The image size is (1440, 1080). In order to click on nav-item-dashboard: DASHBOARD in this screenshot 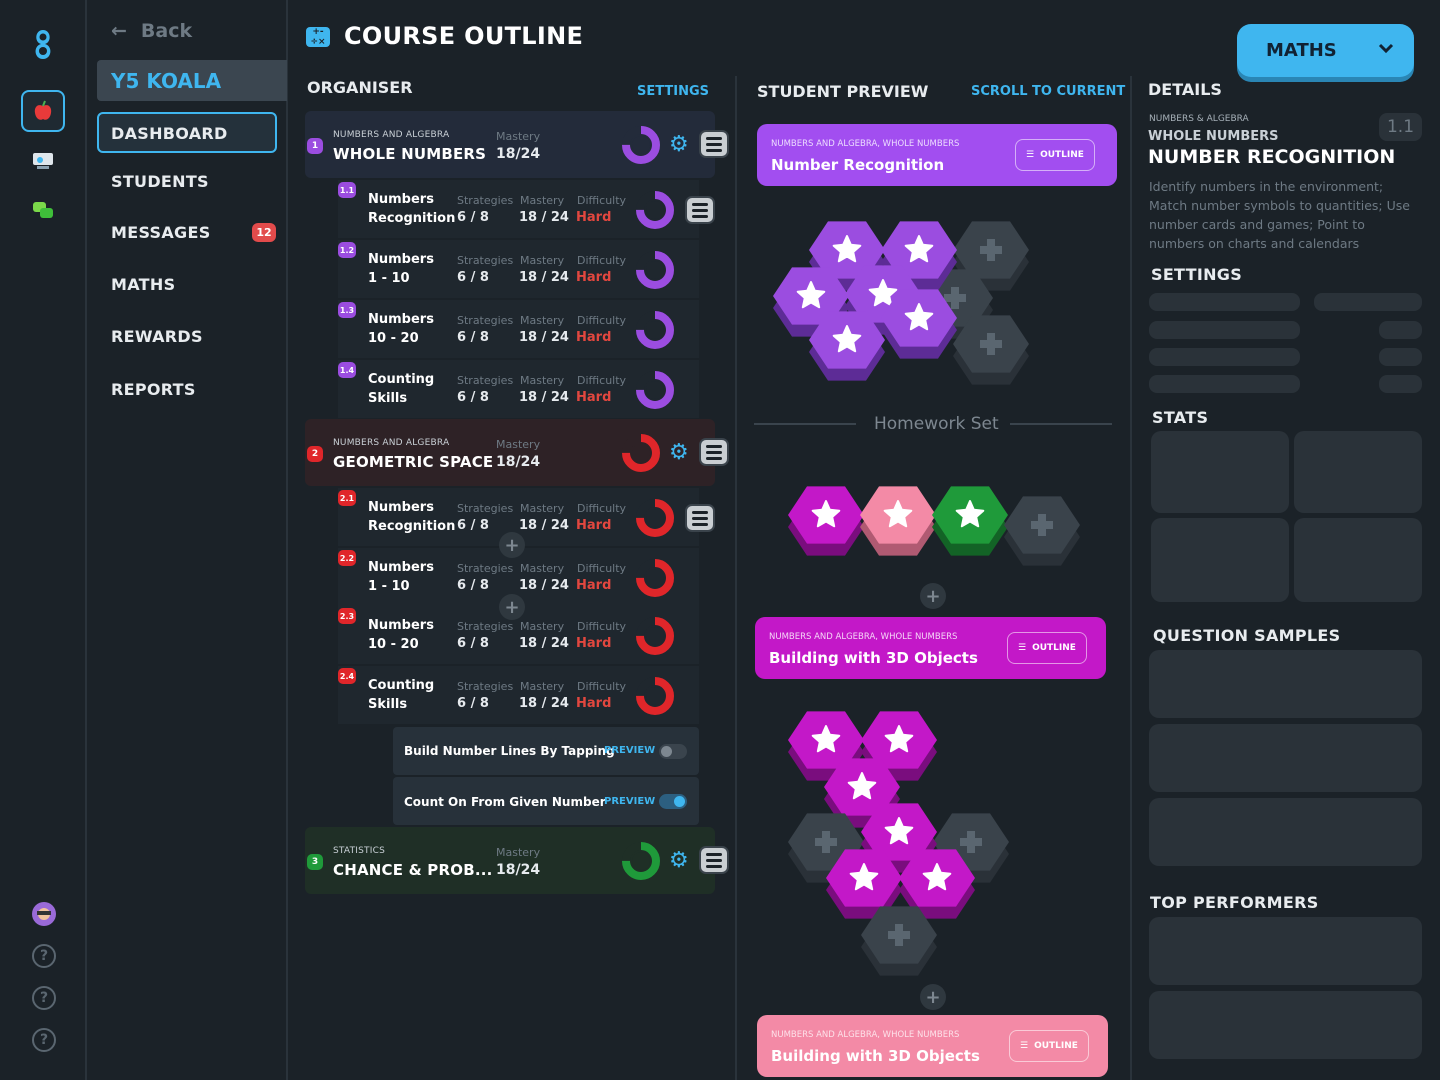, I will do `click(169, 133)`.